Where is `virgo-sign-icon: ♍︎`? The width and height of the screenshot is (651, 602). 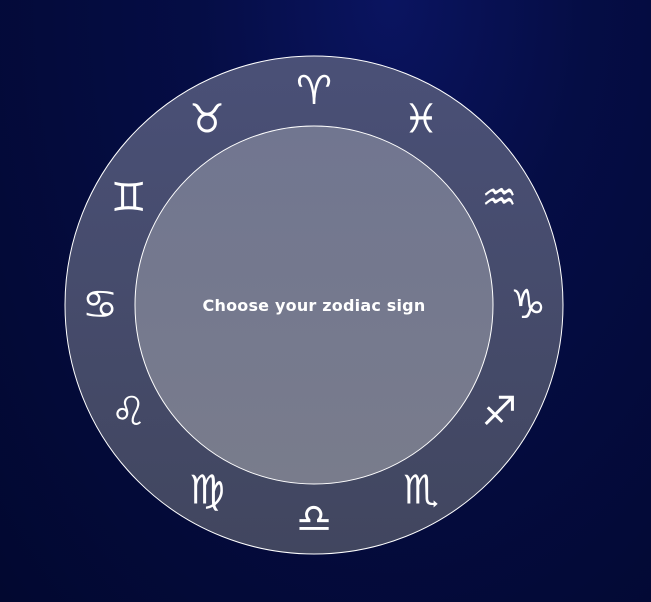 virgo-sign-icon: ♍︎ is located at coordinates (207, 490).